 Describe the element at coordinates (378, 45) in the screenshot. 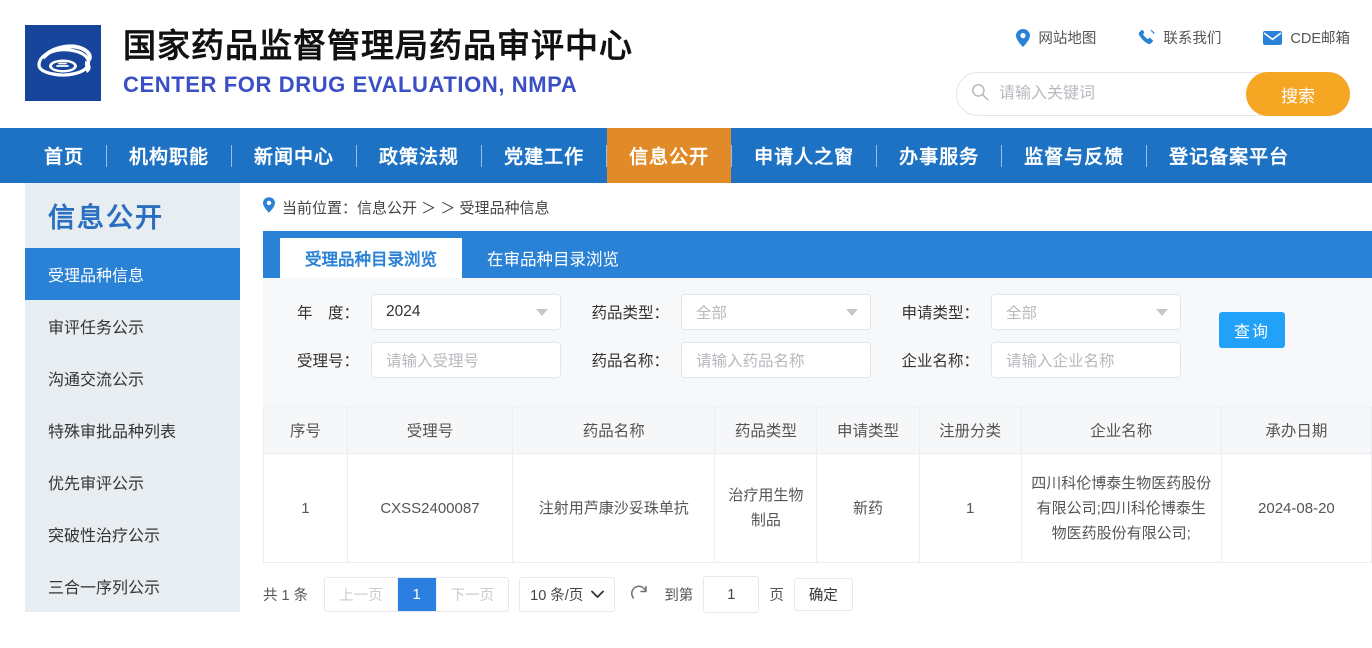

I see `site-title-cn: 国家药品监督管理局药品审评中心` at that location.